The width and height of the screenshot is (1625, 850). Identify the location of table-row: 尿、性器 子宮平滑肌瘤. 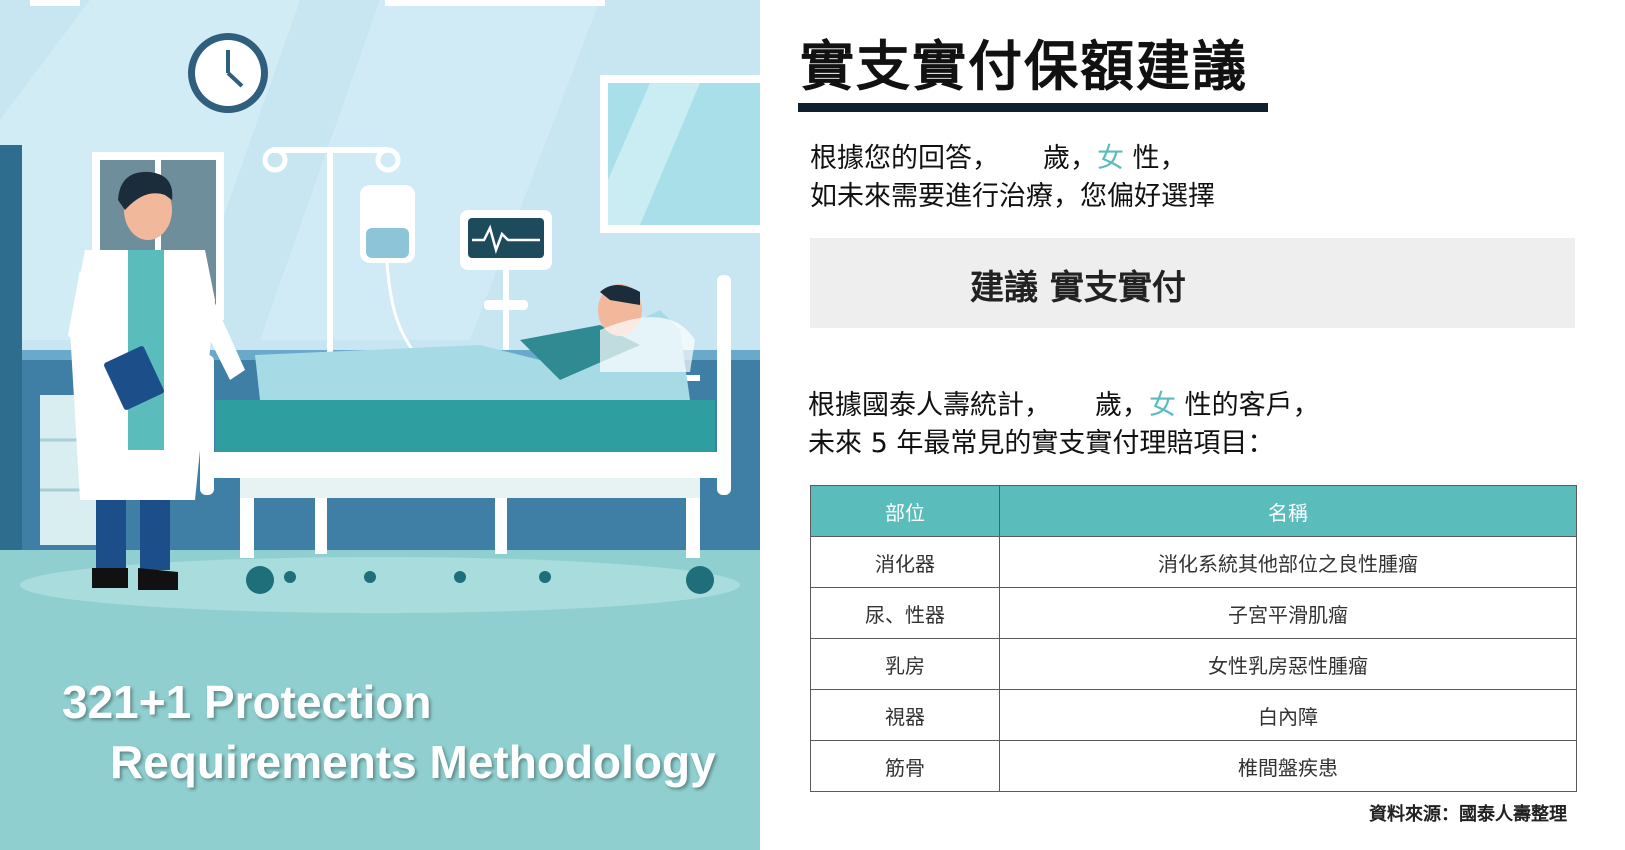
(1193, 613).